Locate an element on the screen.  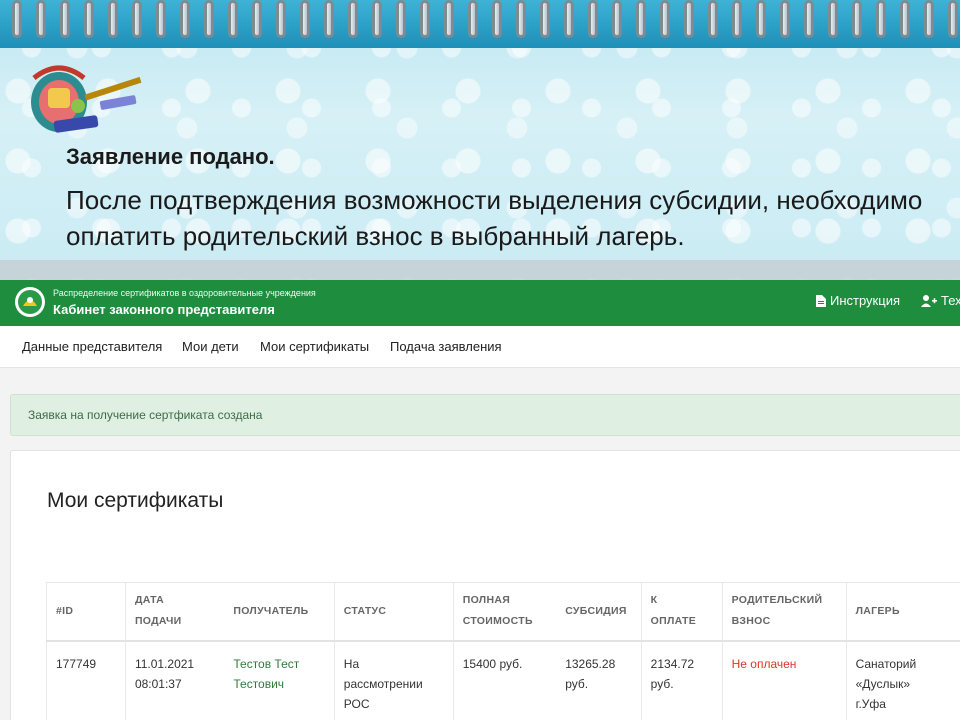
slide-divider is located at coordinates (480, 270).